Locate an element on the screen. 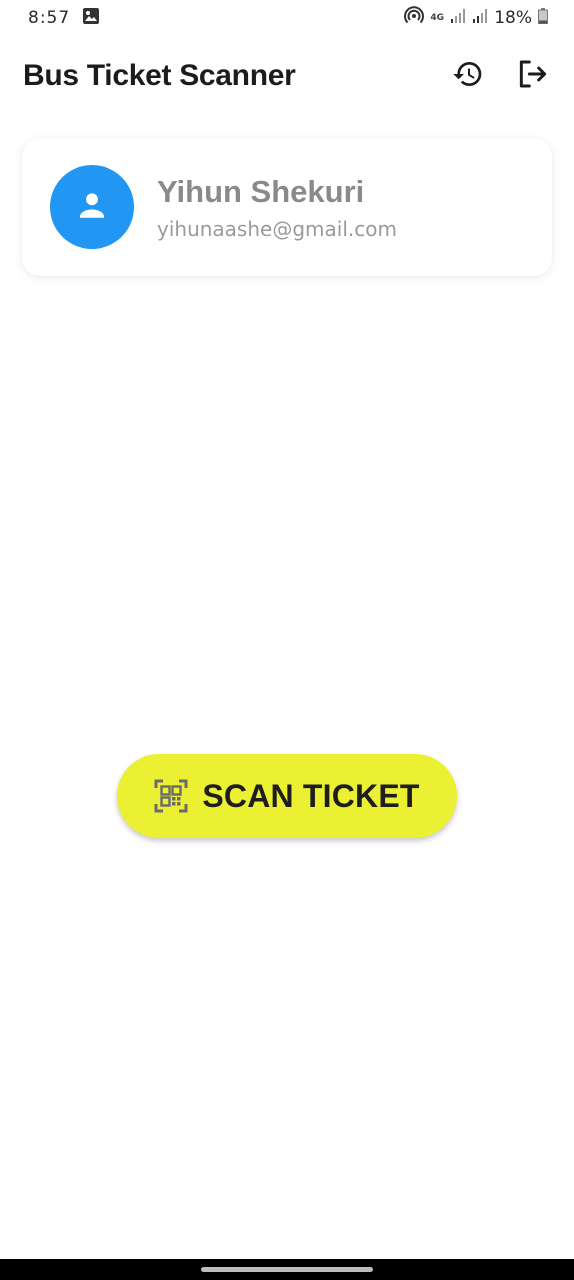  status-time: 8:57 is located at coordinates (49, 18).